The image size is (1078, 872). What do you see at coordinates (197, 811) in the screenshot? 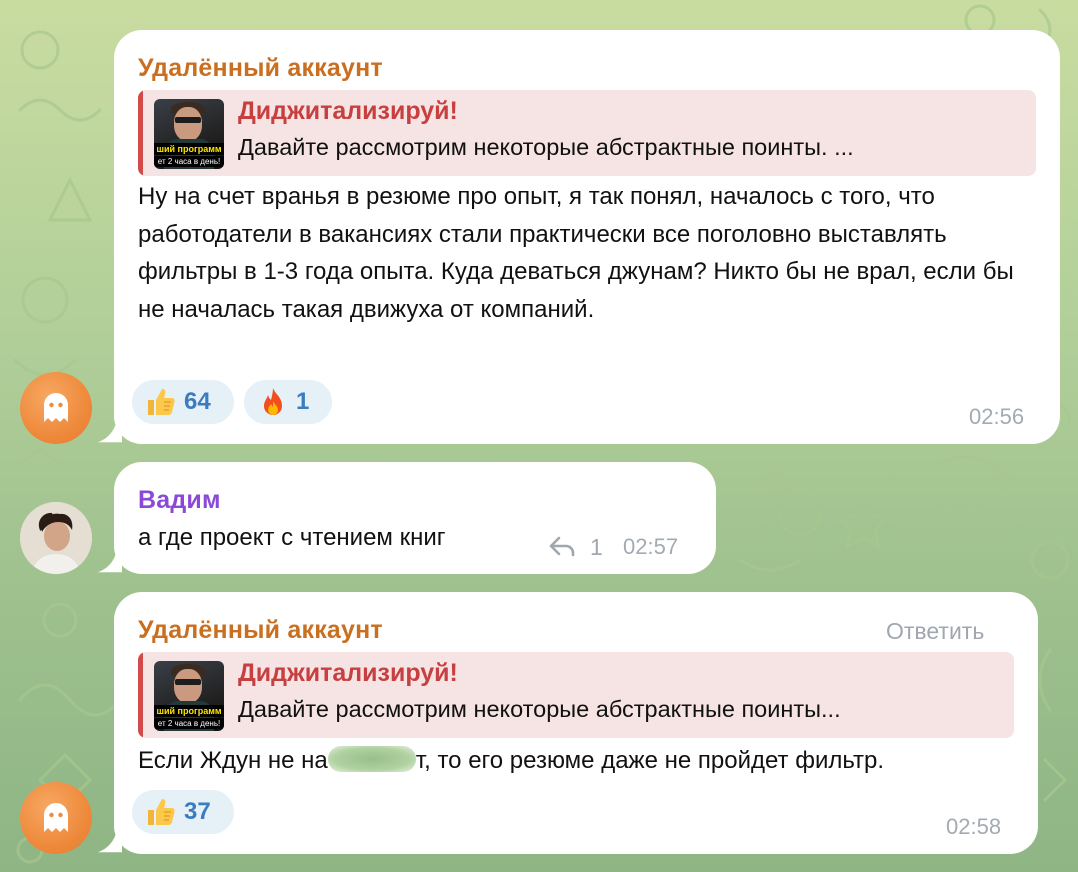
I see `reaction-count: 37` at bounding box center [197, 811].